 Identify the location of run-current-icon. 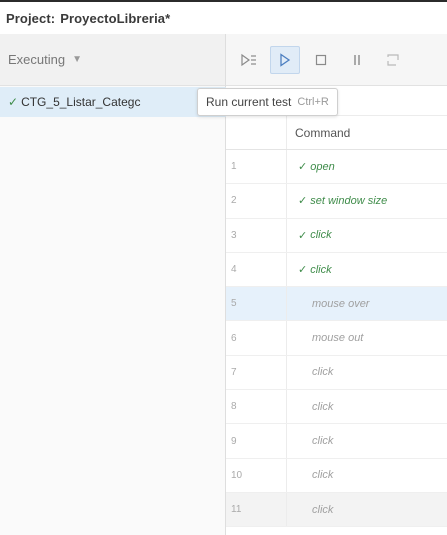
(285, 59).